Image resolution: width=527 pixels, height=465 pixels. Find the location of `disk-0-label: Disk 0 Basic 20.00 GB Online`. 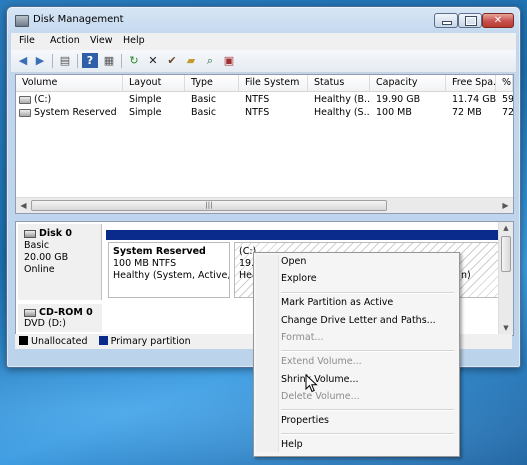

disk-0-label: Disk 0 Basic 20.00 GB Online is located at coordinates (60, 262).